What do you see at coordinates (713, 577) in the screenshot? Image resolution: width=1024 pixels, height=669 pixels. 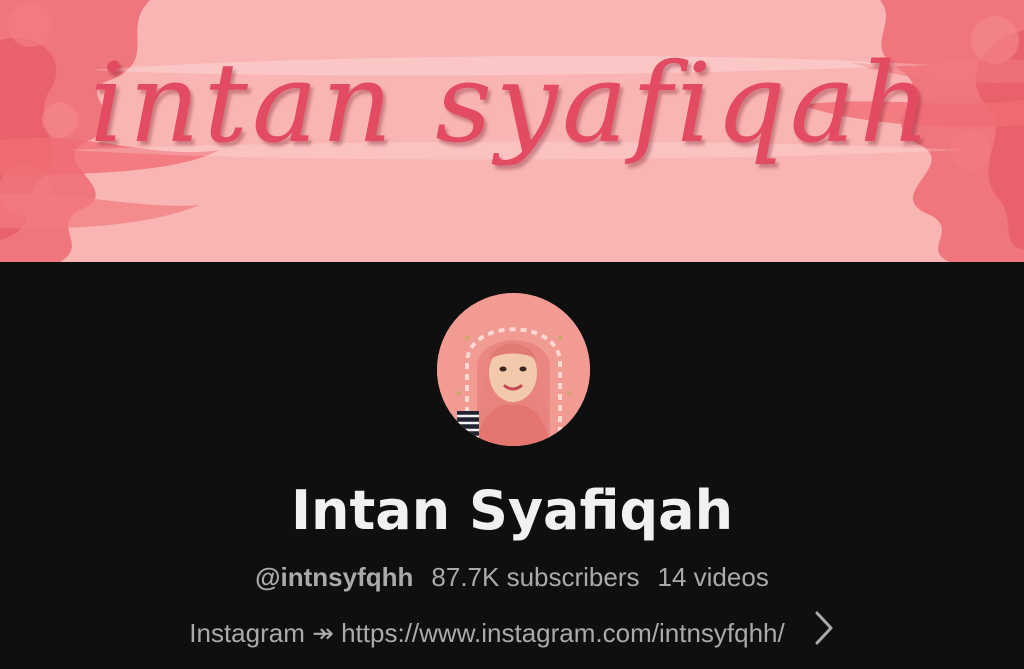 I see `video-count: 14 videos` at bounding box center [713, 577].